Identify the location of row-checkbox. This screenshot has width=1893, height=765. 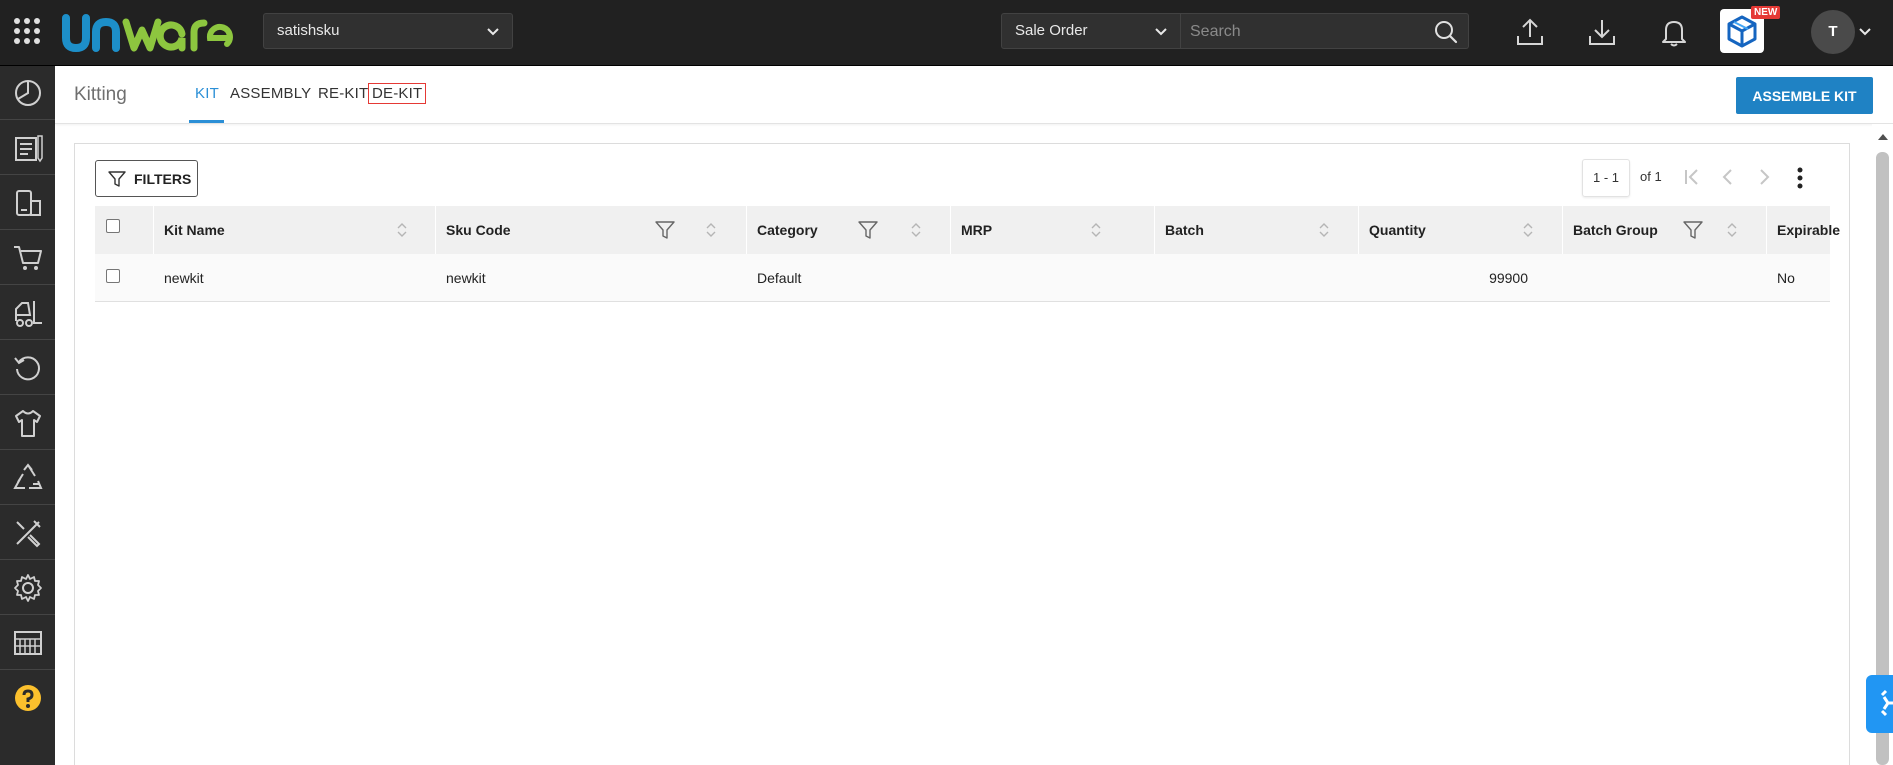
(113, 276).